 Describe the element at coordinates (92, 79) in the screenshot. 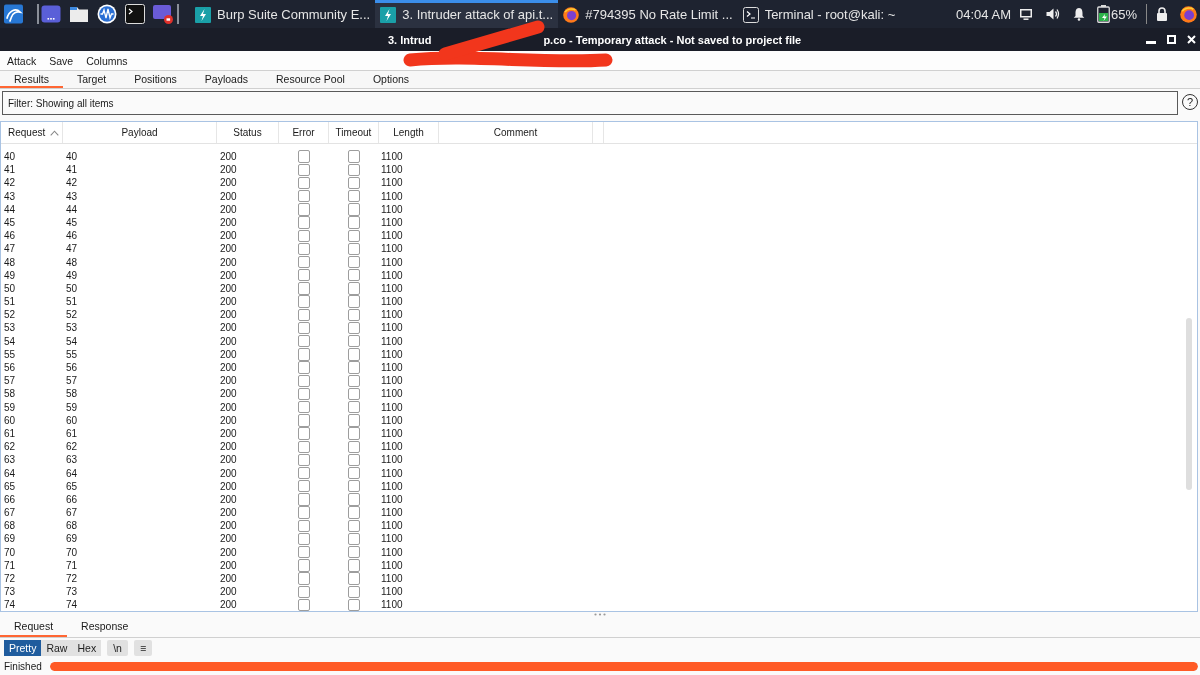

I see `tab: Target` at that location.